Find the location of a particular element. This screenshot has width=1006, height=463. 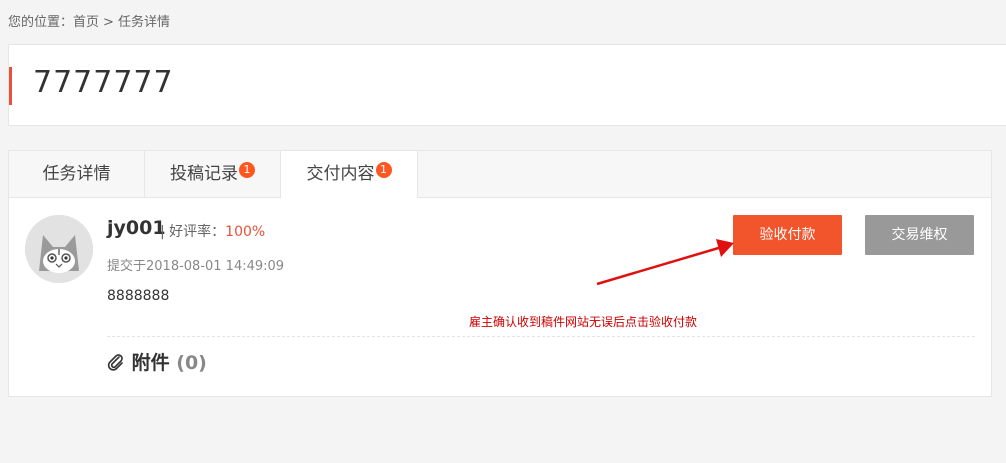

delivery-content-text: 8888888 is located at coordinates (138, 296).